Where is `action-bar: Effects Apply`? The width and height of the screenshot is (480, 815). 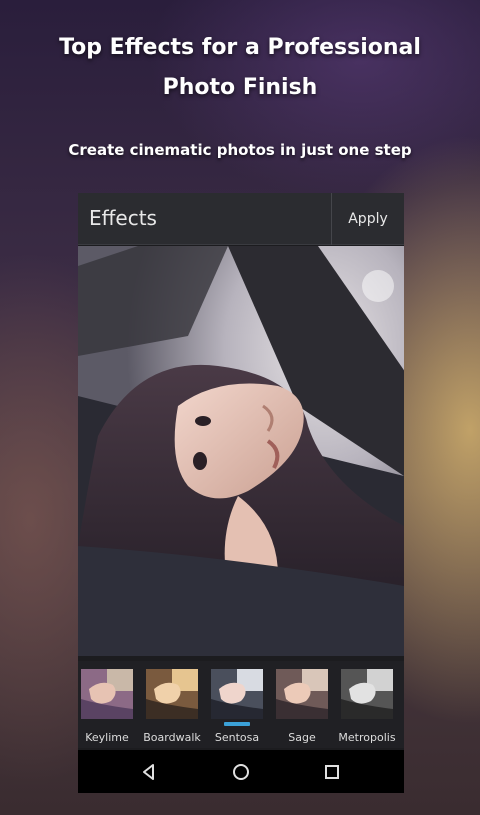
action-bar: Effects Apply is located at coordinates (241, 219).